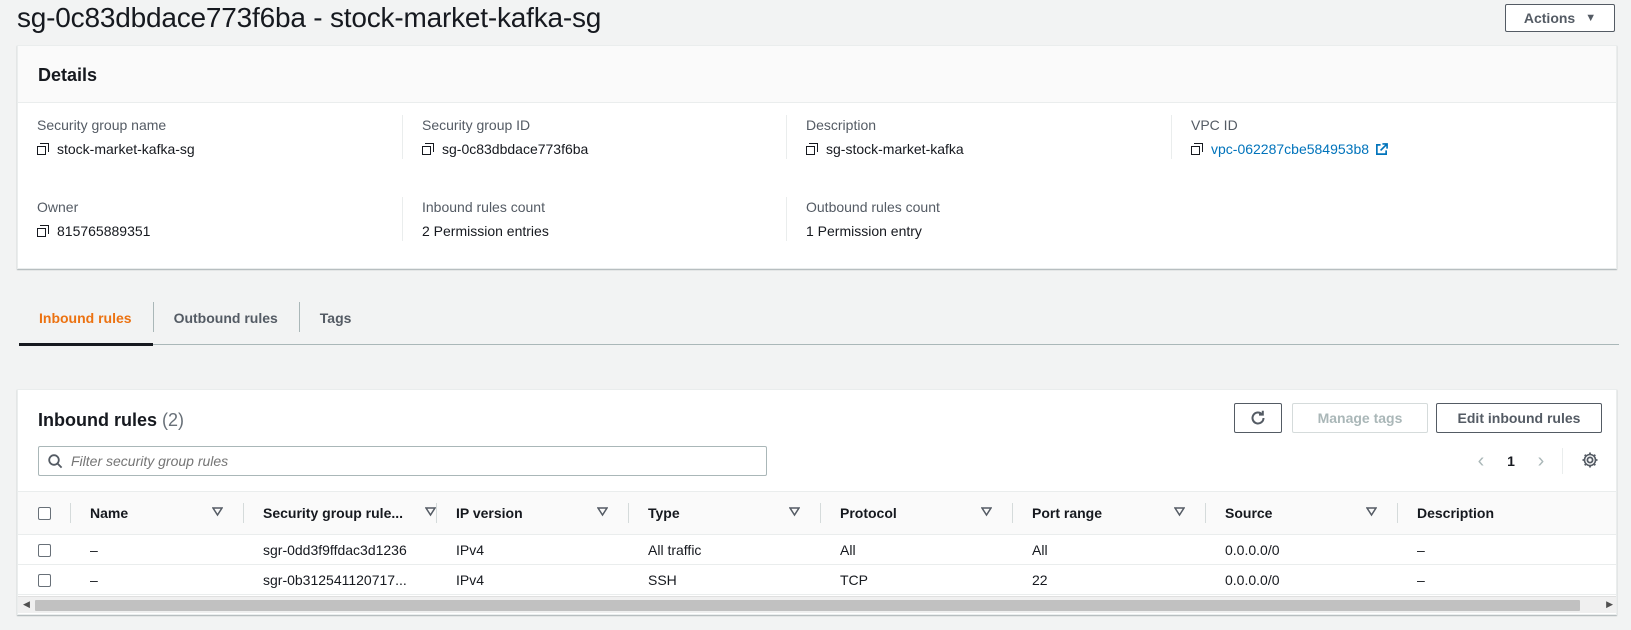 Image resolution: width=1631 pixels, height=630 pixels. Describe the element at coordinates (817, 74) in the screenshot. I see `details-title: Details` at that location.